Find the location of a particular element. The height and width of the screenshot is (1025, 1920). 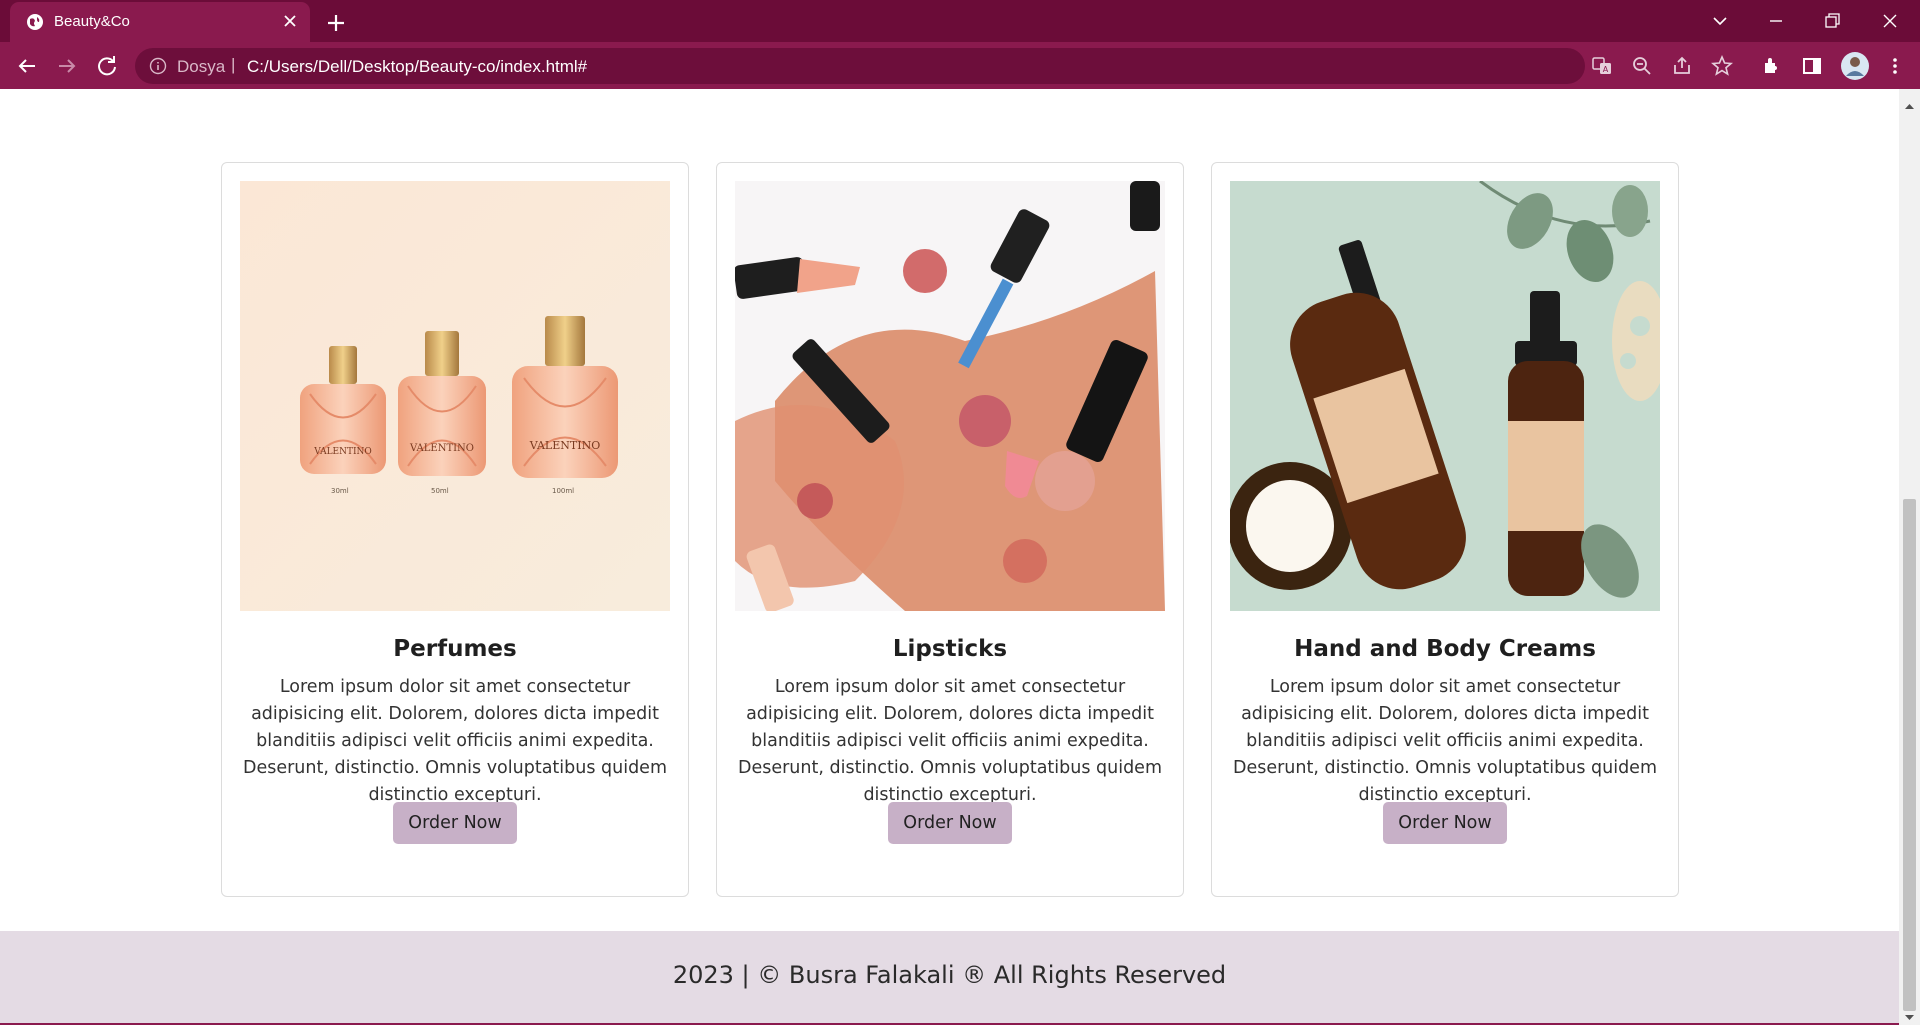

vertical-scrollbar is located at coordinates (1909, 557).